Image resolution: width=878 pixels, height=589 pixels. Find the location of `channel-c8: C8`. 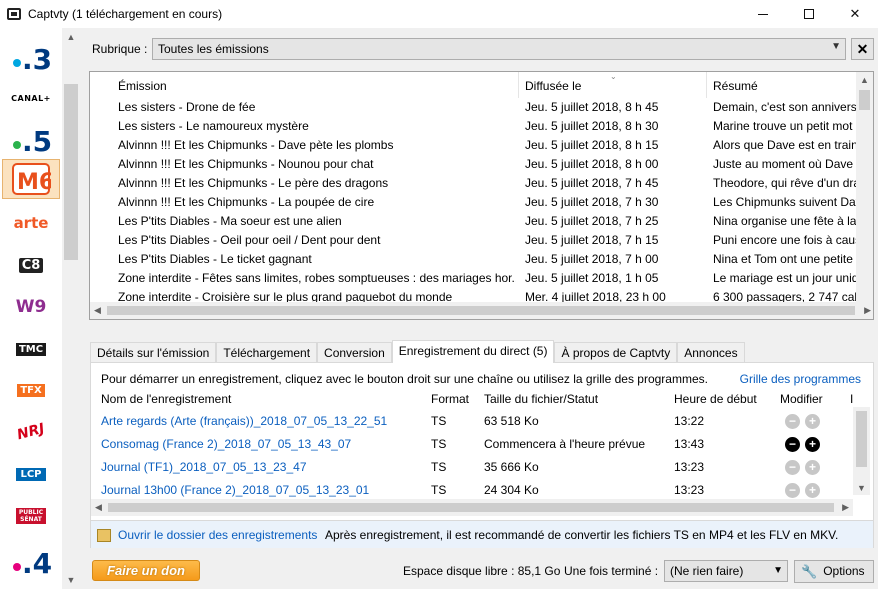

channel-c8: C8 is located at coordinates (31, 265).